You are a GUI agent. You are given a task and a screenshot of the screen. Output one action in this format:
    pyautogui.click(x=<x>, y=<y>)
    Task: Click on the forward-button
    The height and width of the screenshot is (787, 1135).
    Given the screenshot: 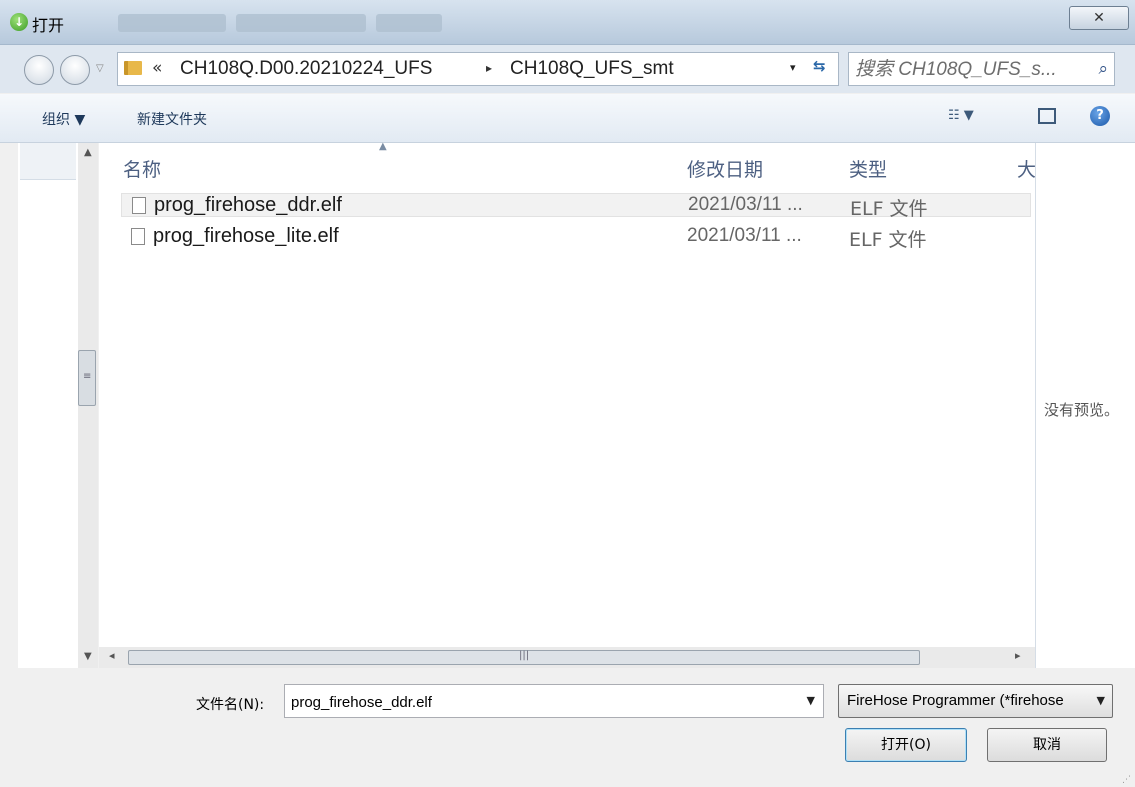 What is the action you would take?
    pyautogui.click(x=75, y=70)
    